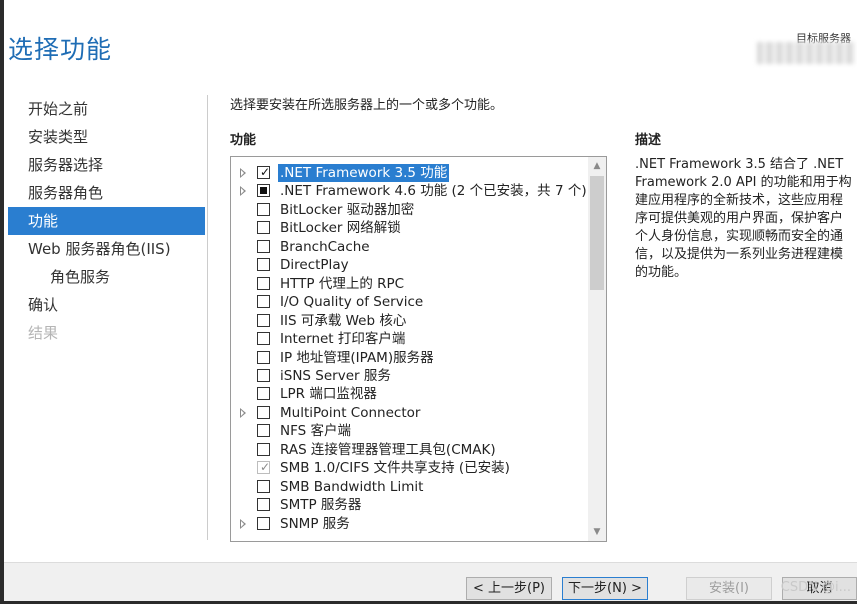 Image resolution: width=857 pixels, height=604 pixels. Describe the element at coordinates (597, 532) in the screenshot. I see `scroll-down-arrow-icon: ▼` at that location.